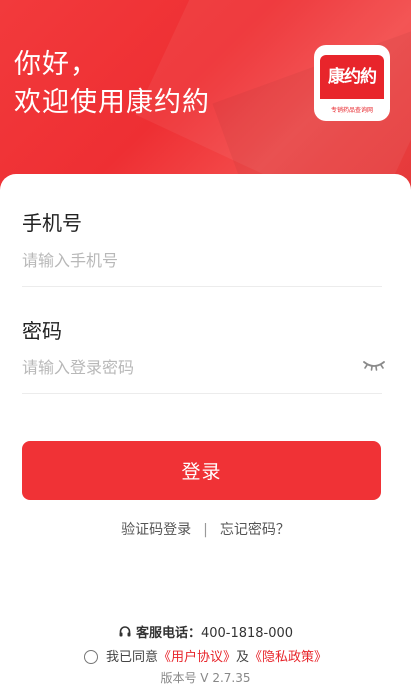 Image resolution: width=411 pixels, height=691 pixels. What do you see at coordinates (205, 678) in the screenshot?
I see `version-text: 版本号 V 2.7.35` at bounding box center [205, 678].